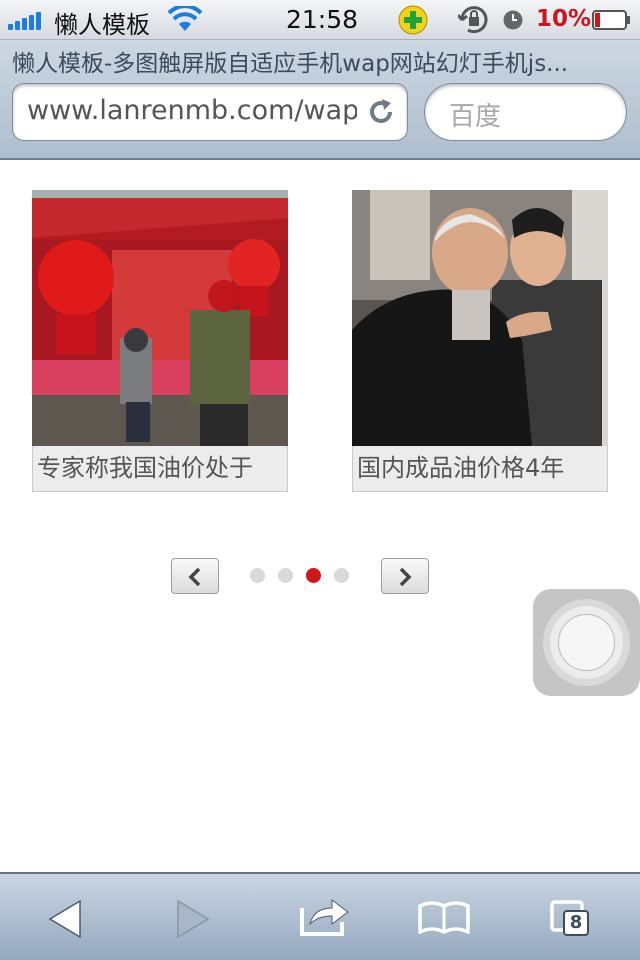  Describe the element at coordinates (64, 919) in the screenshot. I see `back-arrow-icon` at that location.